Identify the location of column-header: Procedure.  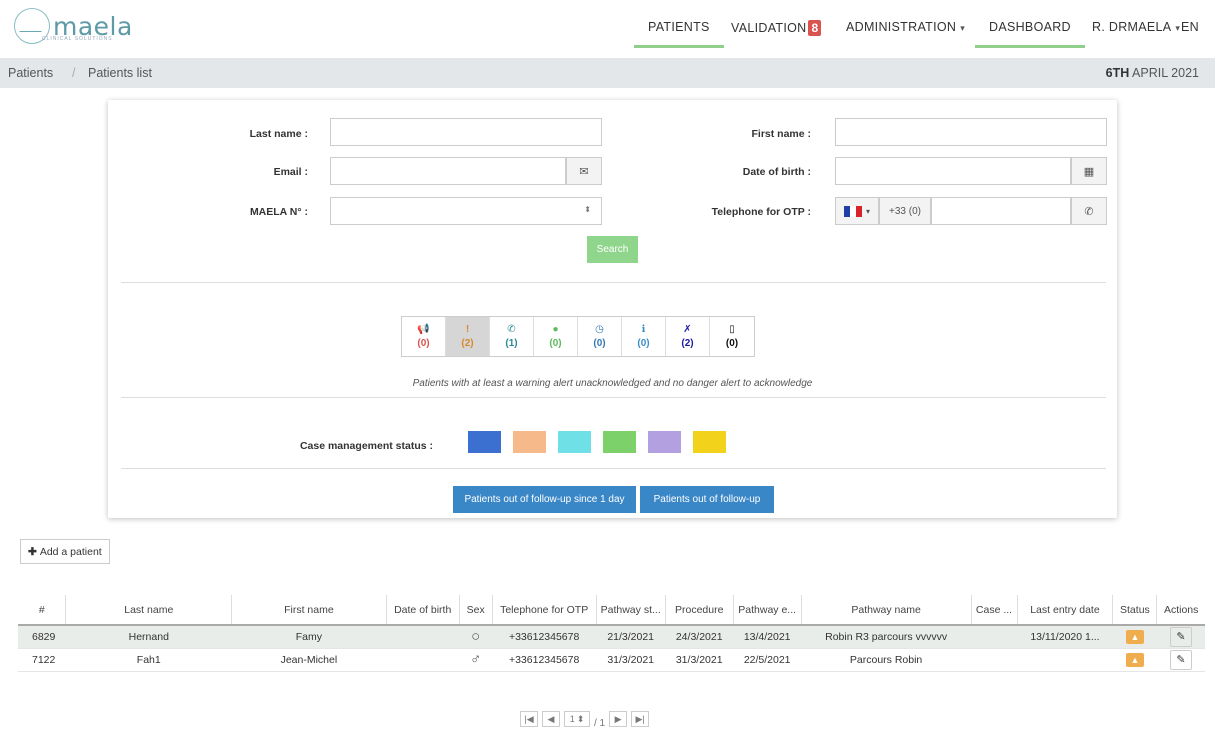
(699, 610).